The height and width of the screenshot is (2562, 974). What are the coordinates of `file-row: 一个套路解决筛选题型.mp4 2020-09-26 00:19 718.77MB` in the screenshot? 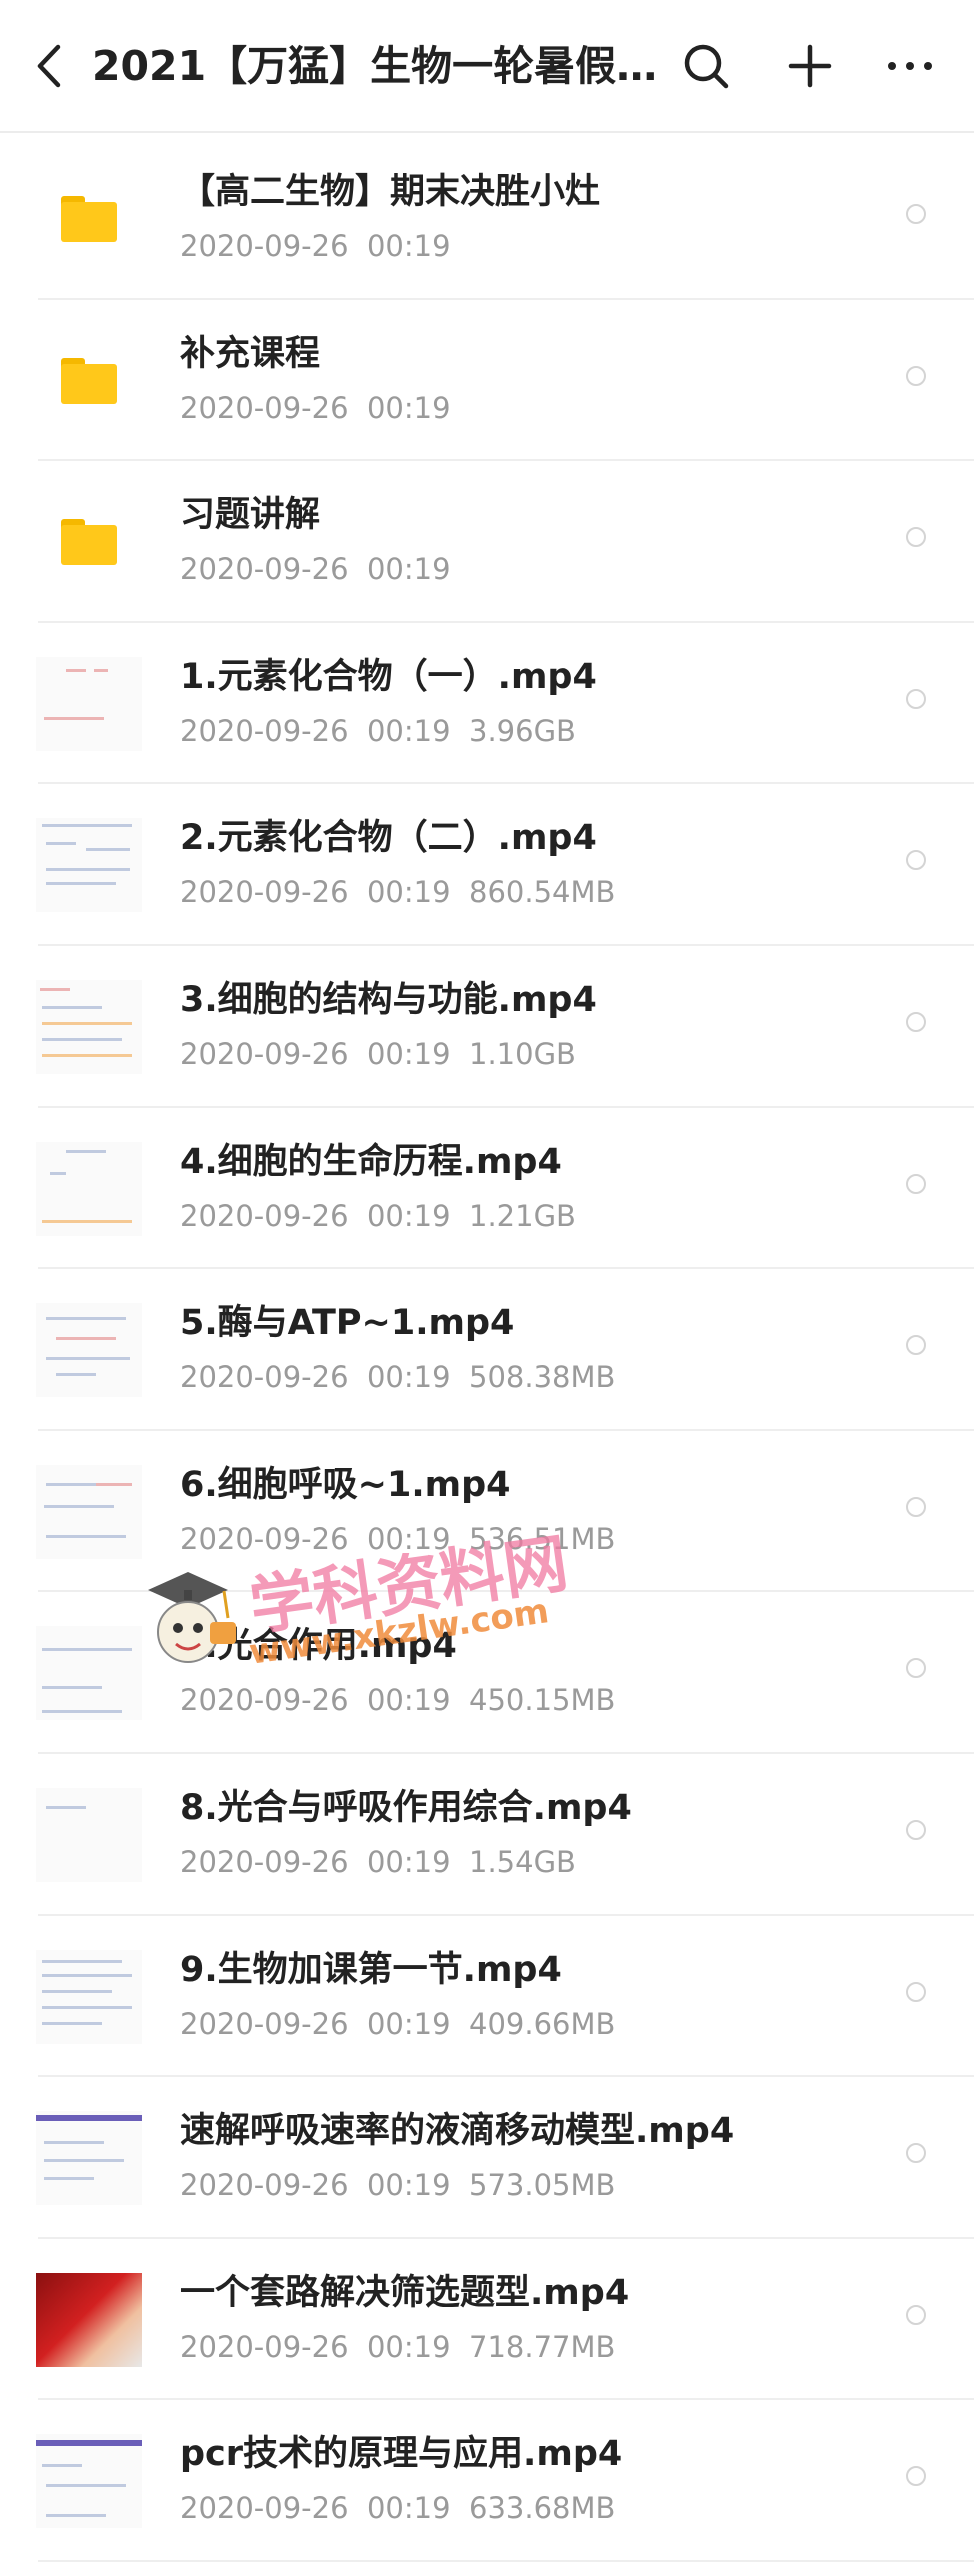 It's located at (487, 2320).